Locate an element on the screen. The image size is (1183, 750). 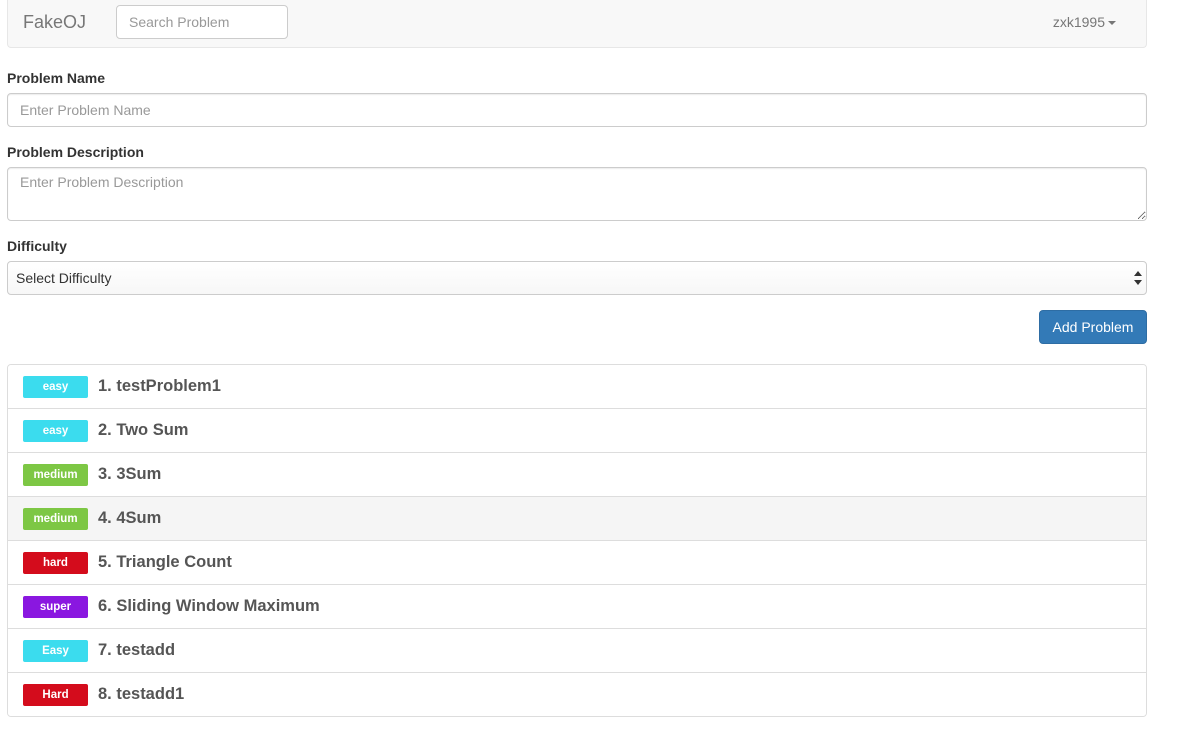
difficulty-label: Difficulty is located at coordinates (37, 246).